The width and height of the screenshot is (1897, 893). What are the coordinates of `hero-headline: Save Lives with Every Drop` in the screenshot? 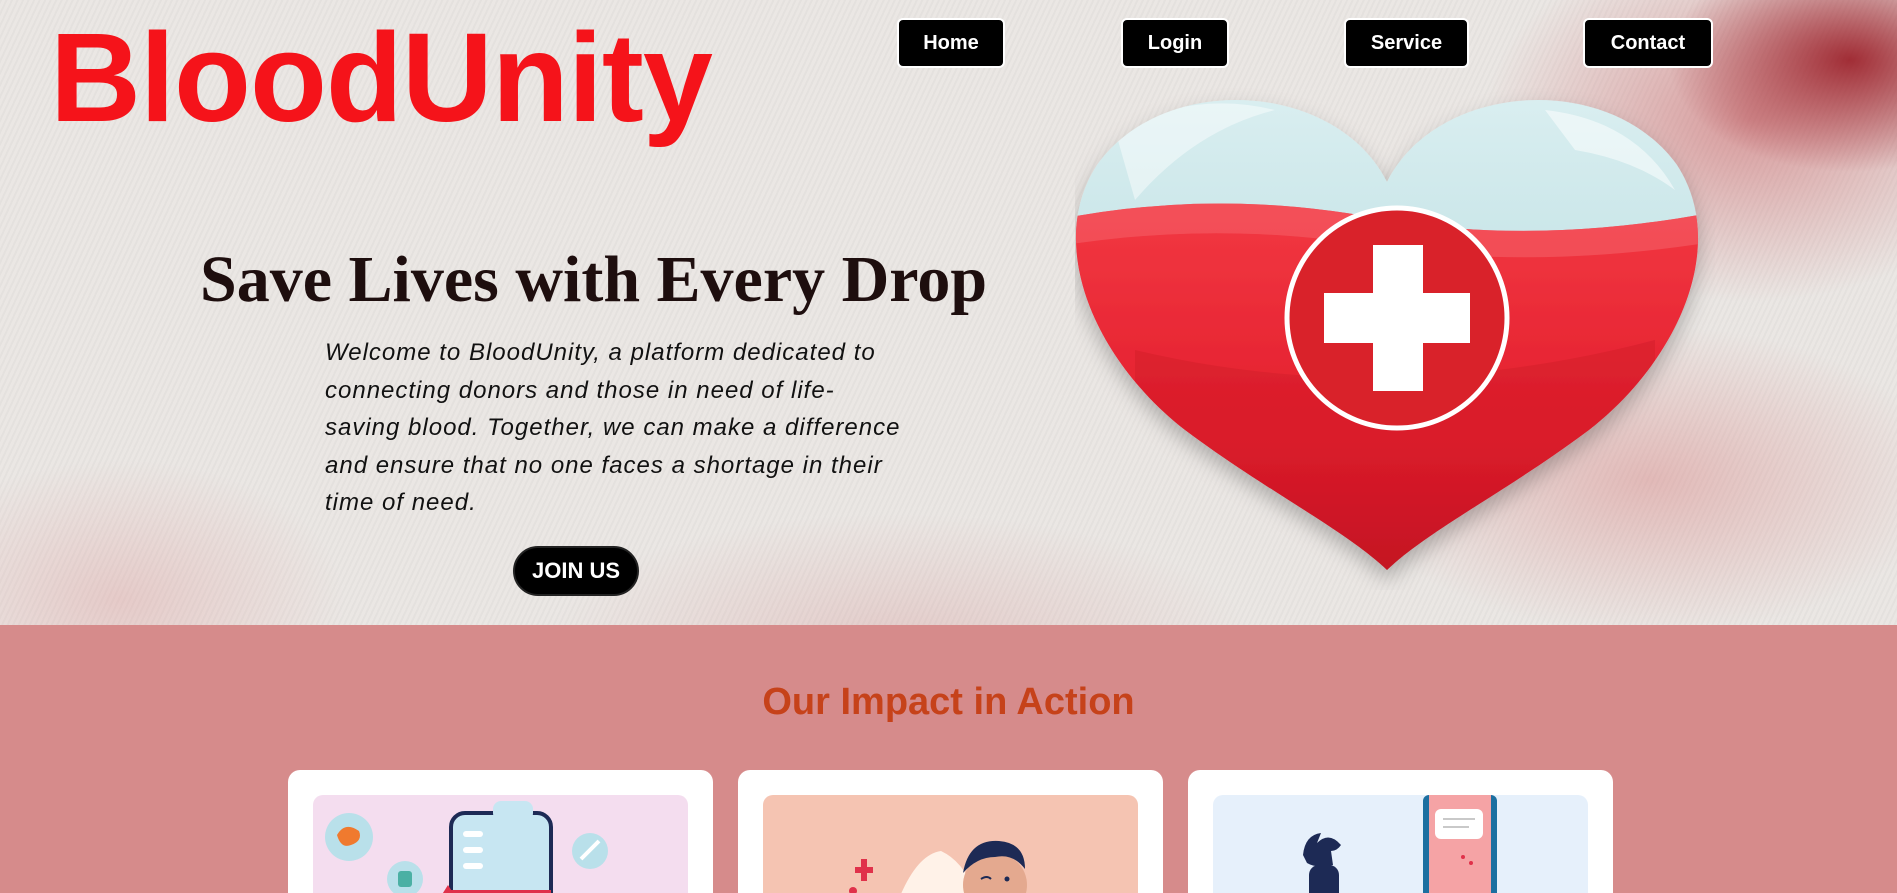 It's located at (594, 279).